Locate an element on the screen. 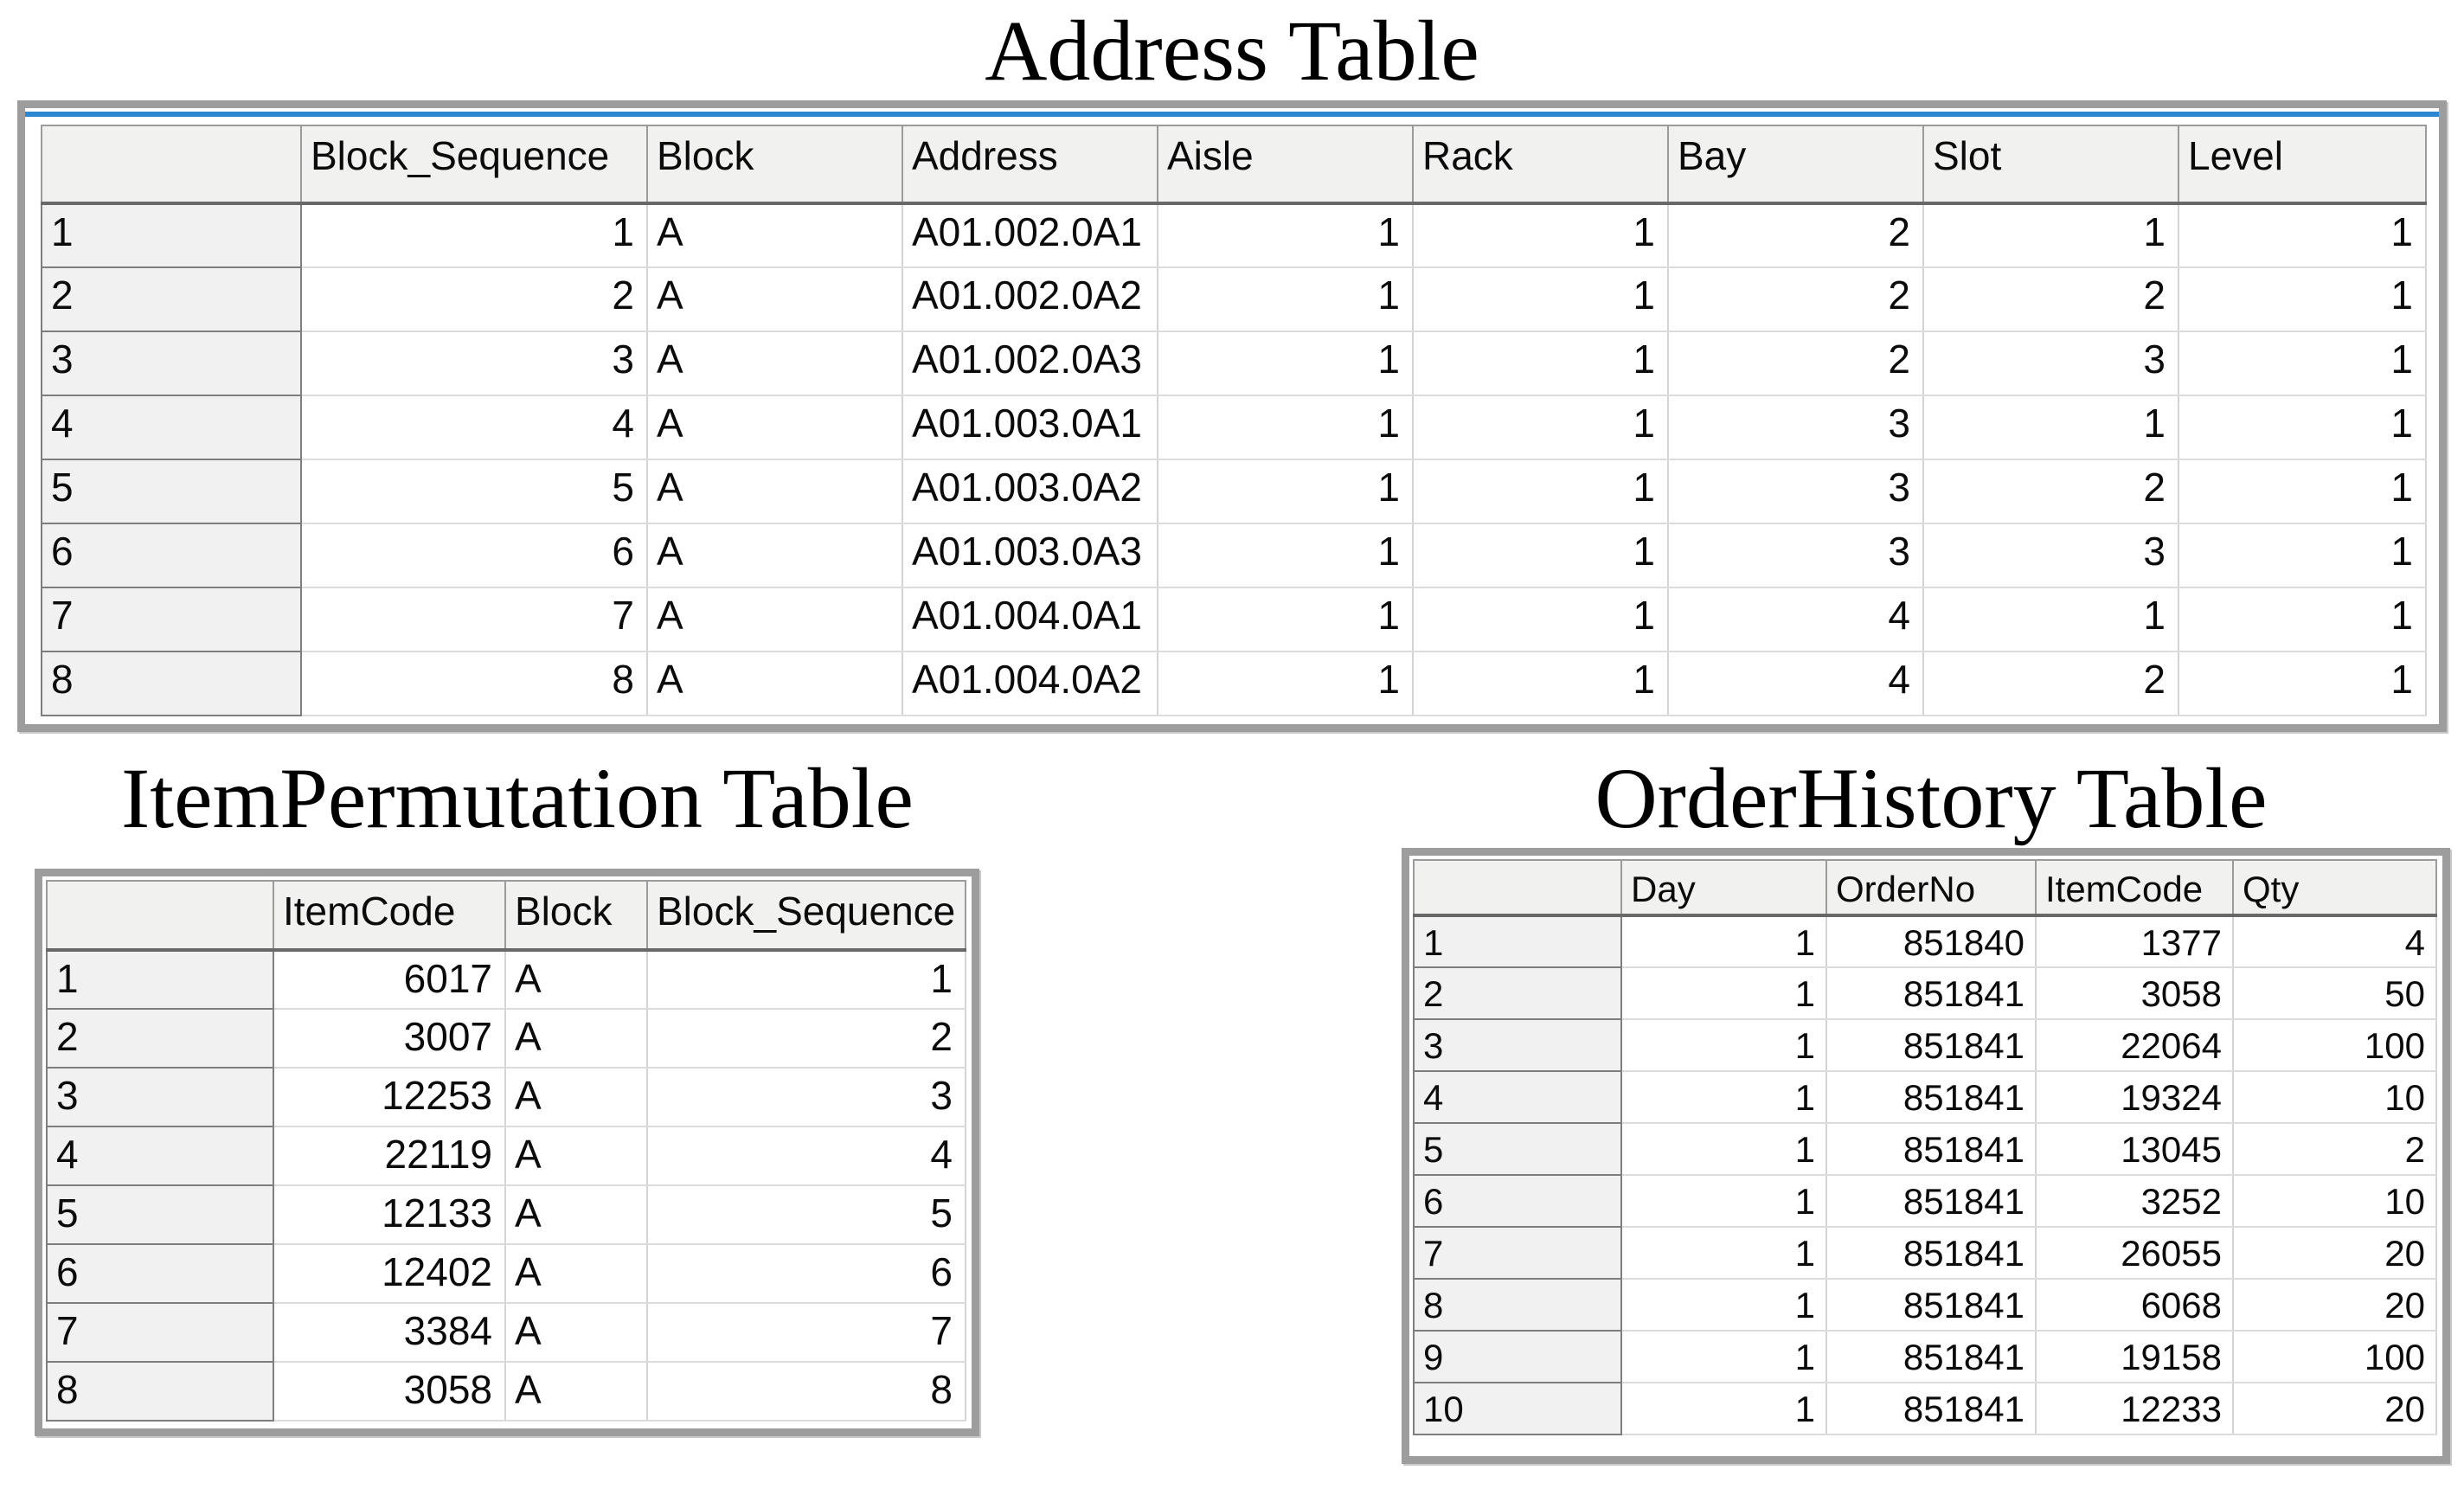 The height and width of the screenshot is (1489, 2464). row-header-cell: 10 is located at coordinates (1518, 1409).